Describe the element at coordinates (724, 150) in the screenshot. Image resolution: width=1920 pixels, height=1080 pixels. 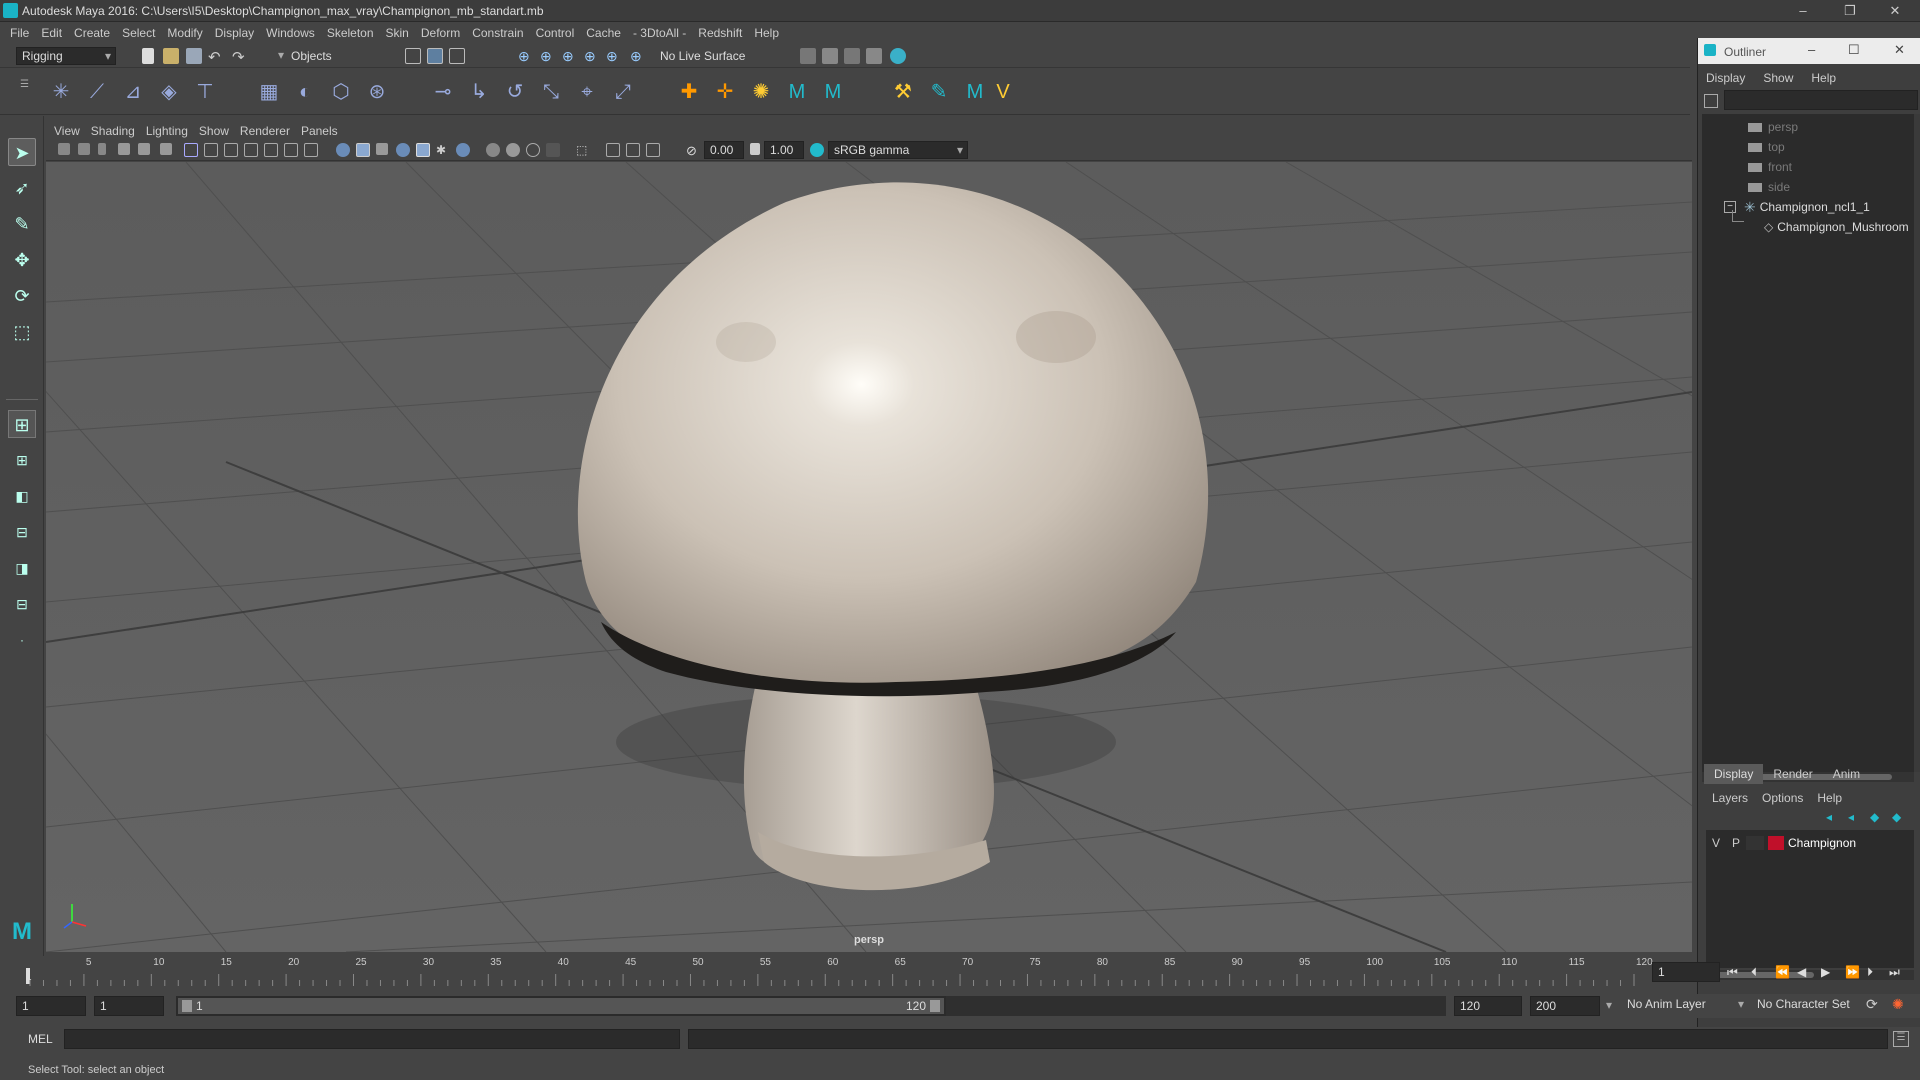
I see `exposure-field: 0.00` at that location.